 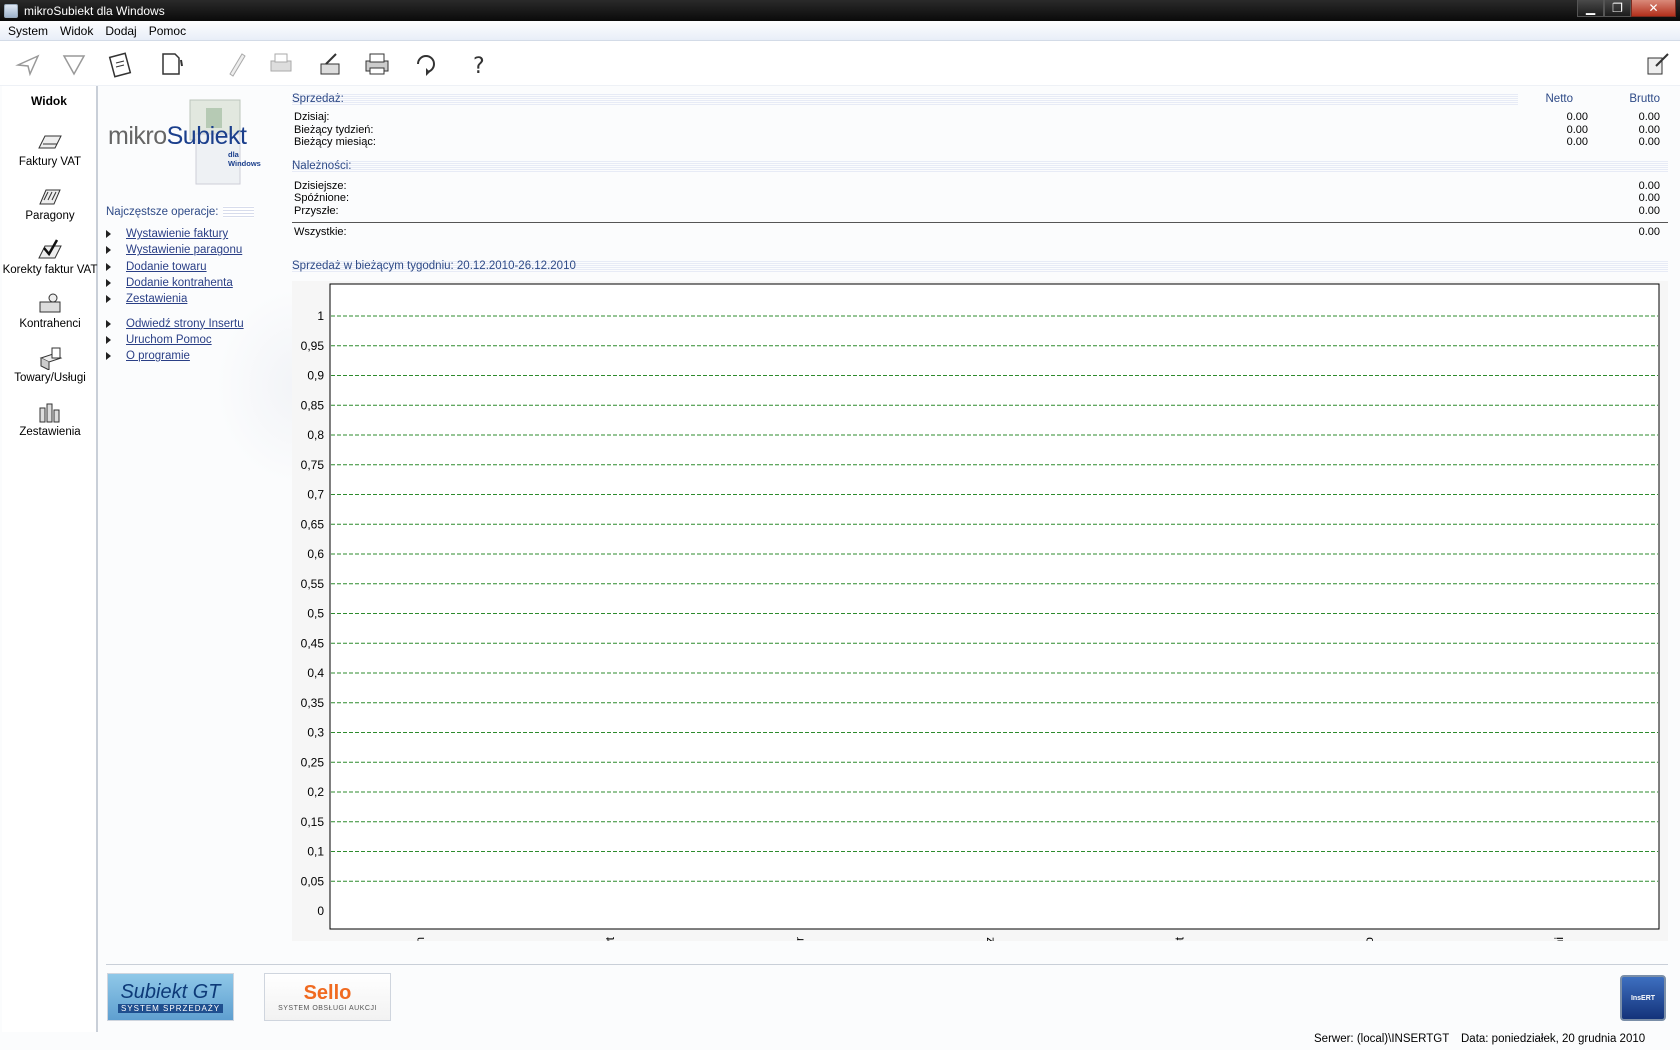 What do you see at coordinates (313, 524) in the screenshot?
I see `y-tick-label: 0,65` at bounding box center [313, 524].